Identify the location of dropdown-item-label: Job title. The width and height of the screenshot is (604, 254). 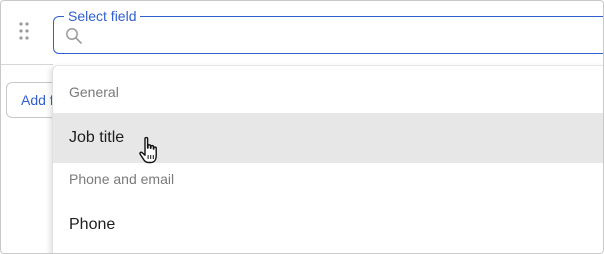
(97, 137).